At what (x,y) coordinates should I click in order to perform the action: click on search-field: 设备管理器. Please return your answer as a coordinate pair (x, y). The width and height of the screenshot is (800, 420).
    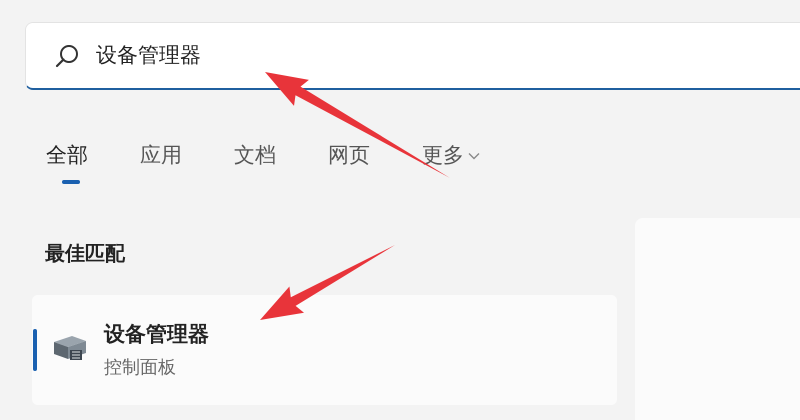
    Looking at the image, I should click on (246, 56).